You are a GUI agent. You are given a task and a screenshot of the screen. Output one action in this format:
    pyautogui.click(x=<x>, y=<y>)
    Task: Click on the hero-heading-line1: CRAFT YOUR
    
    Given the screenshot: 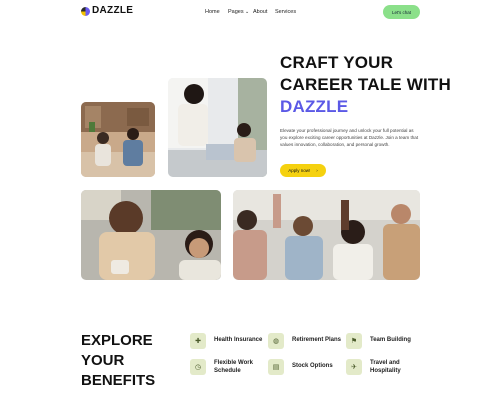 What is the action you would take?
    pyautogui.click(x=337, y=62)
    